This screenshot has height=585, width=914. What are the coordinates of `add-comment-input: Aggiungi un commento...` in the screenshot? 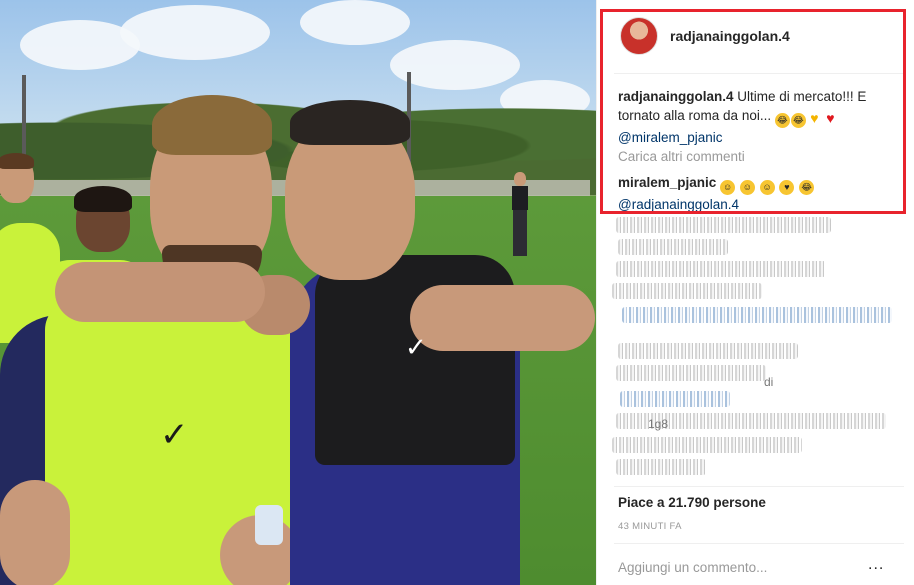 It's located at (692, 567).